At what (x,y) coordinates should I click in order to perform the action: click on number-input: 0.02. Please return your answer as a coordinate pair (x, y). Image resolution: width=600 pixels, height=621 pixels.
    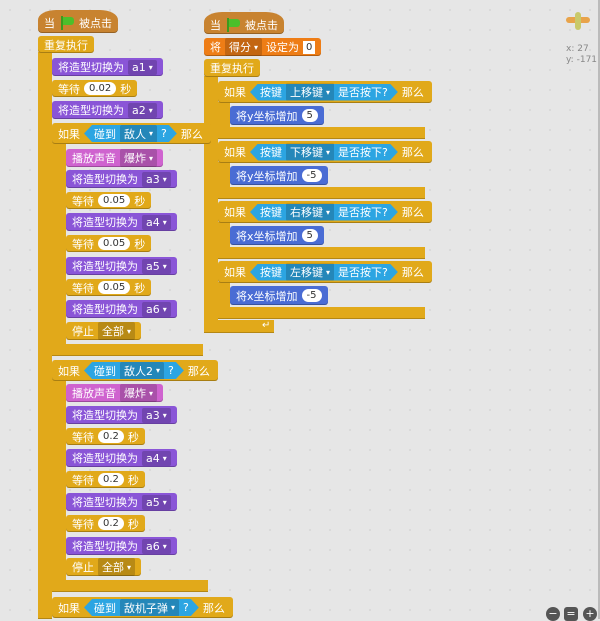
    Looking at the image, I should click on (100, 88).